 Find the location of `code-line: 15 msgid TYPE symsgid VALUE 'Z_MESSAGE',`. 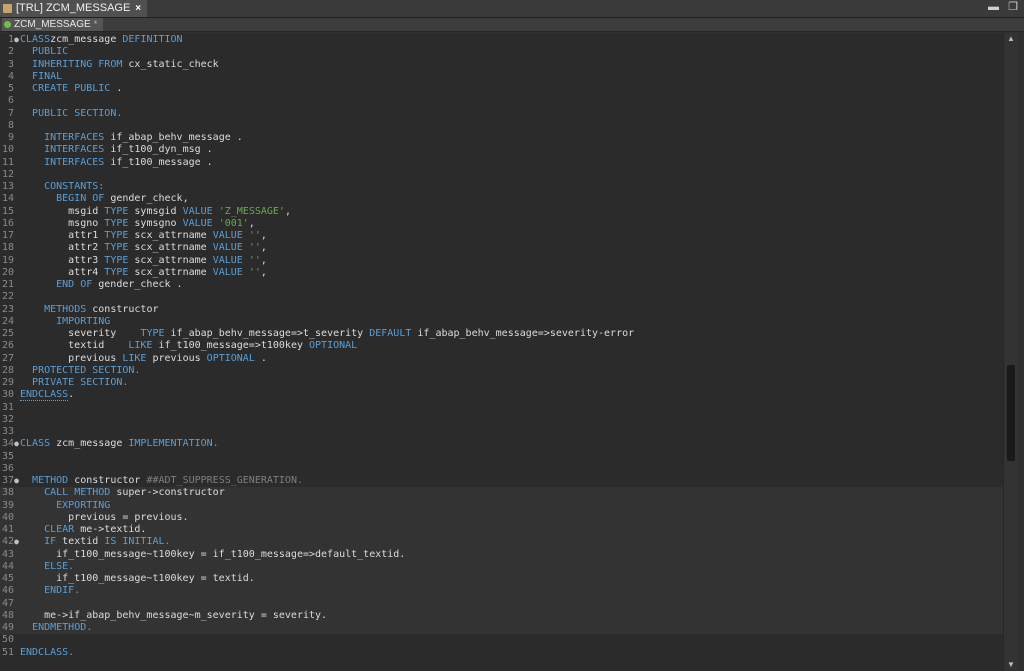

code-line: 15 msgid TYPE symsgid VALUE 'Z_MESSAGE', is located at coordinates (501, 212).